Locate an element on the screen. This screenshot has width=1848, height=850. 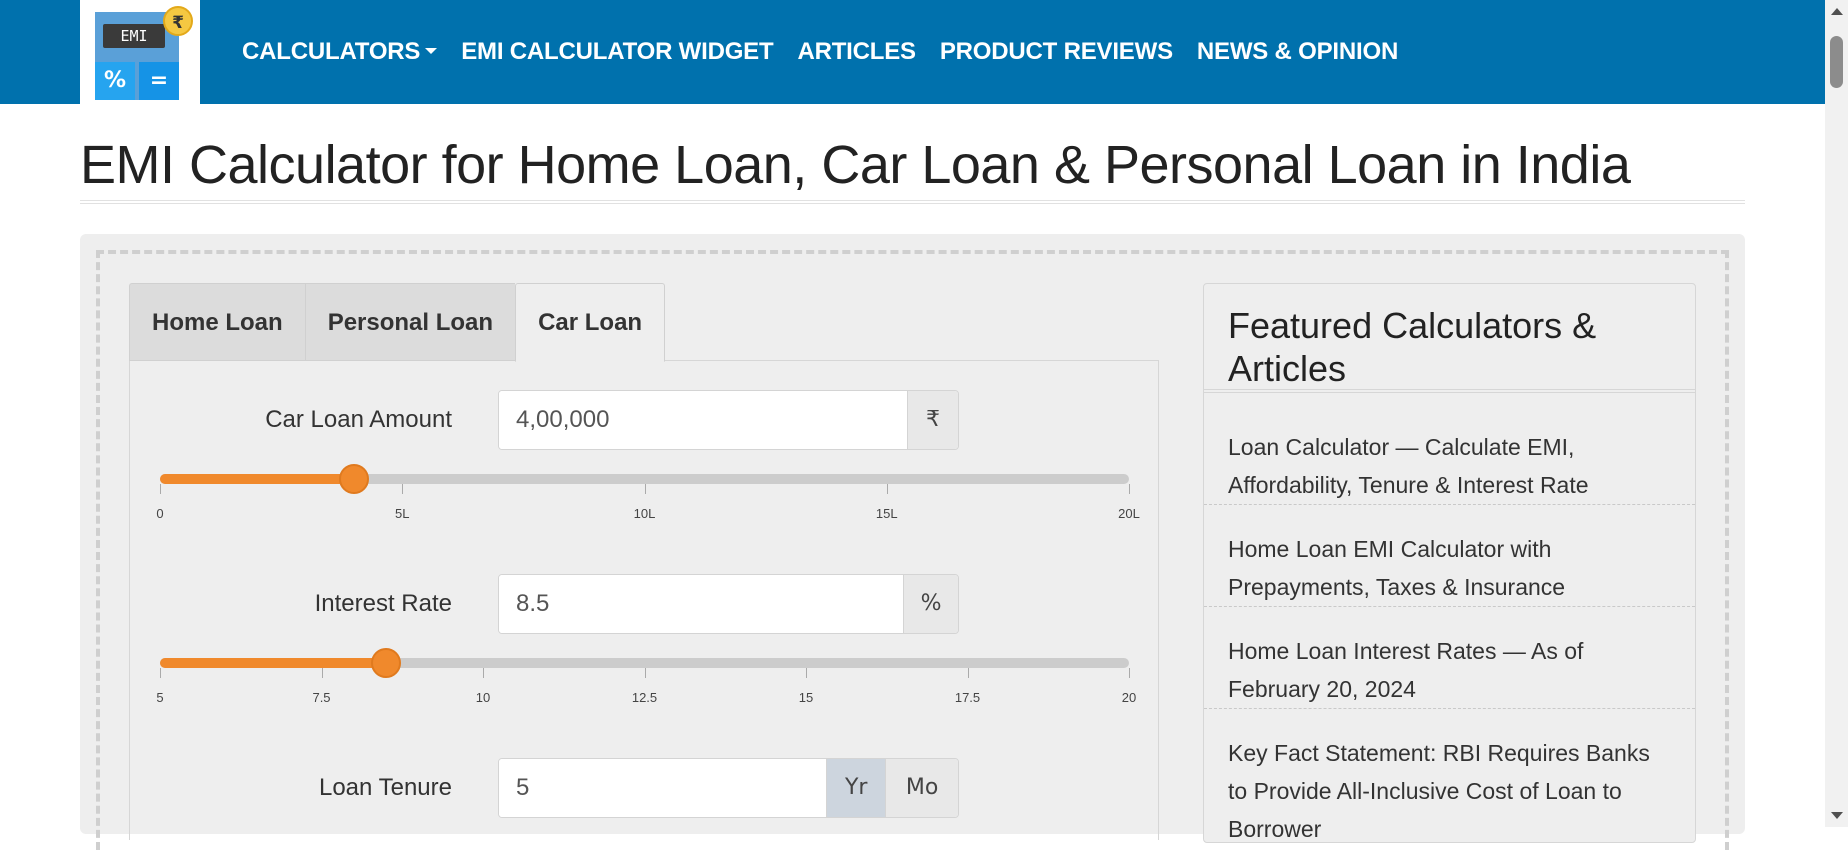
nav-calculators-label: CALCULATORS is located at coordinates (331, 51).